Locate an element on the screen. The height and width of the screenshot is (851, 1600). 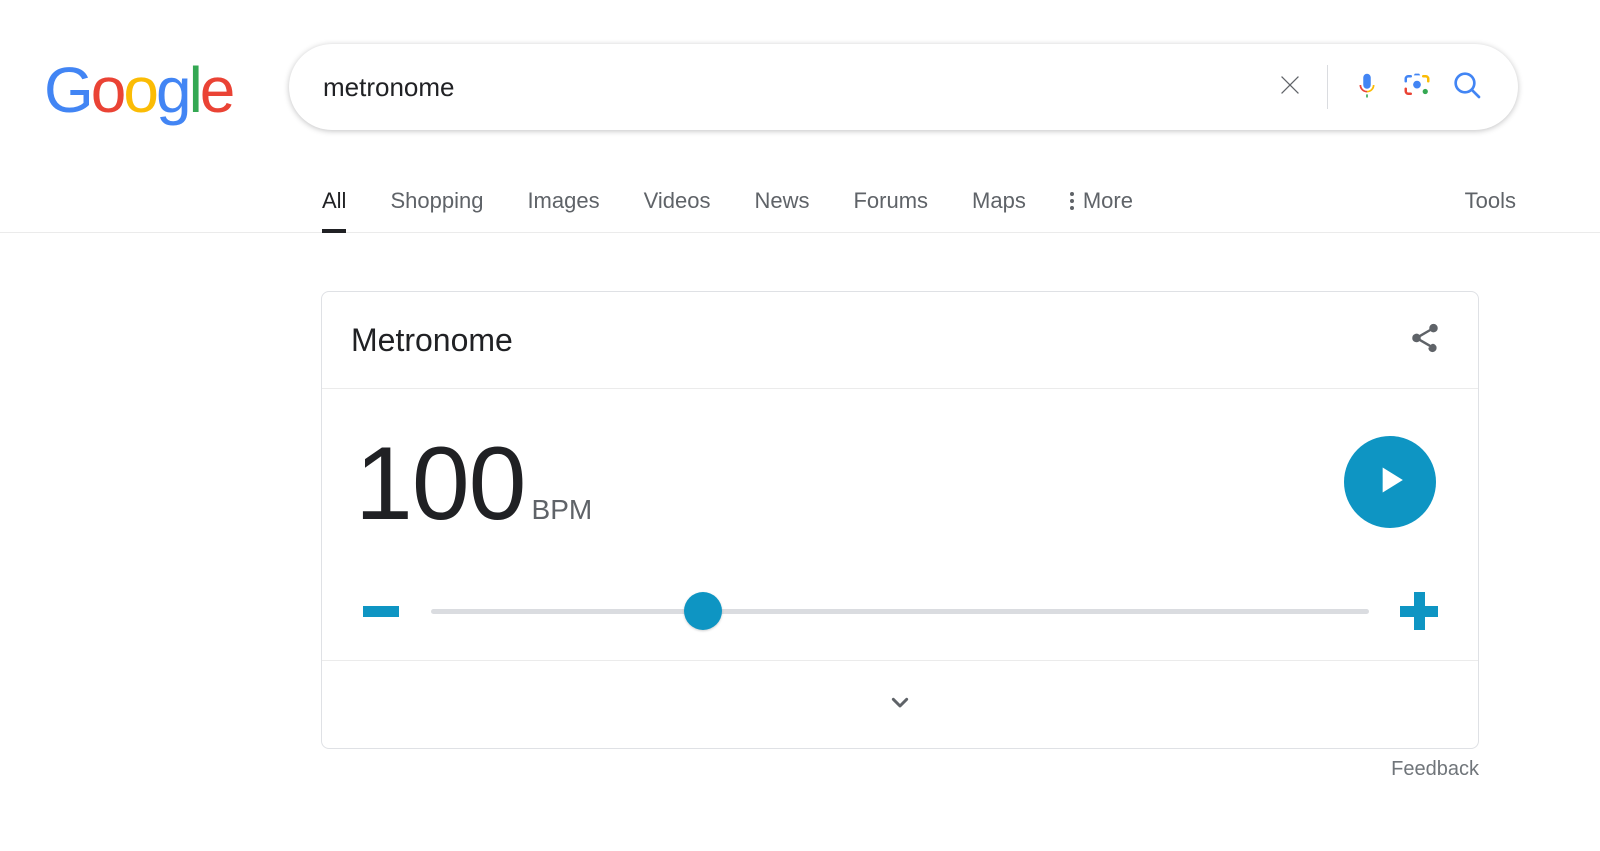
logo-letter-o1: o is located at coordinates (108, 90).